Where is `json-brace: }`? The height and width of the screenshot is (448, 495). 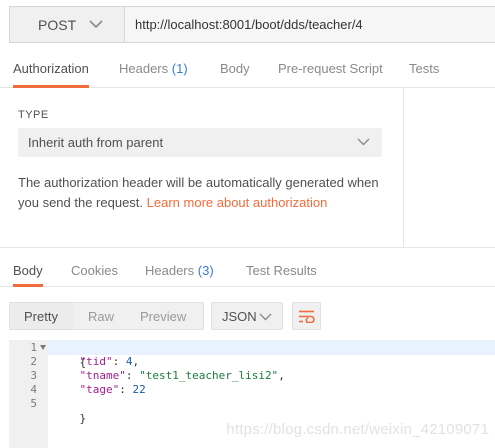
json-brace: } is located at coordinates (83, 418).